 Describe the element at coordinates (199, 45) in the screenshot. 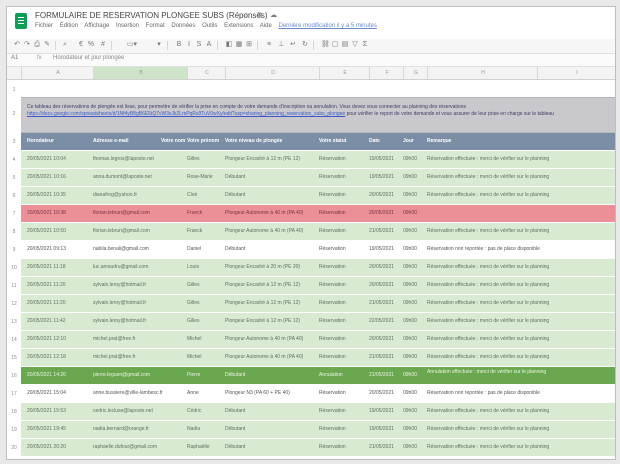

I see `strikethrough-icon: S` at that location.